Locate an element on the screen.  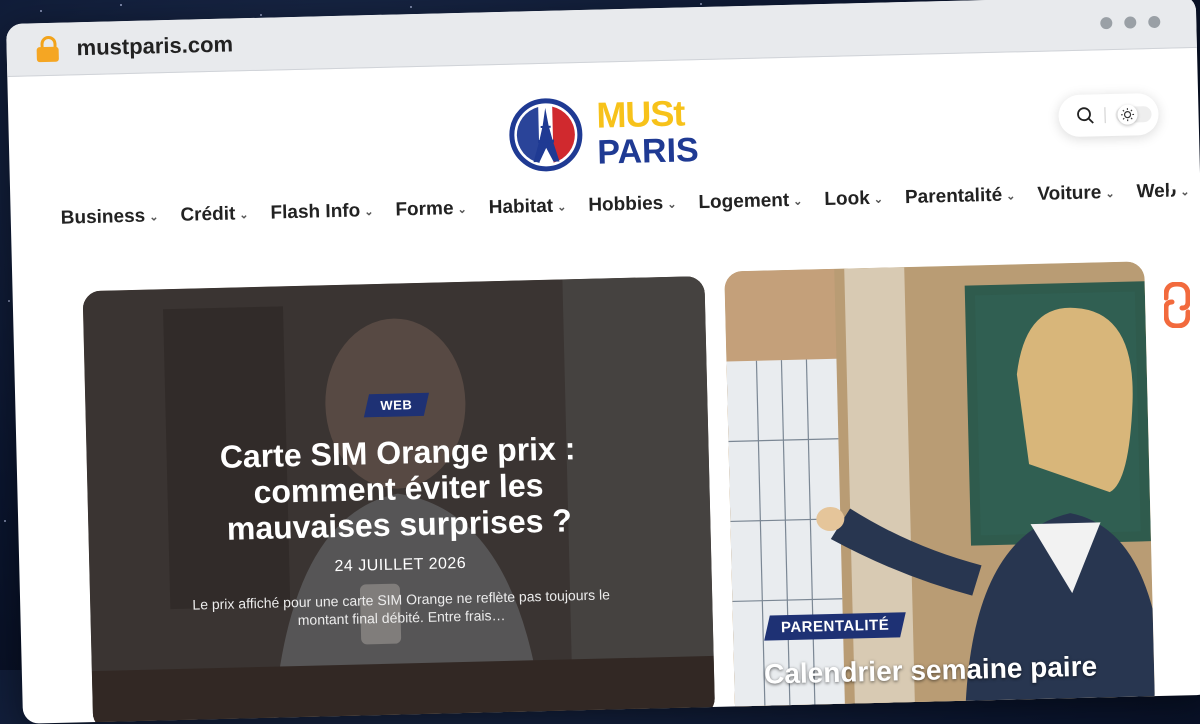
lock-icon is located at coordinates (47, 49).